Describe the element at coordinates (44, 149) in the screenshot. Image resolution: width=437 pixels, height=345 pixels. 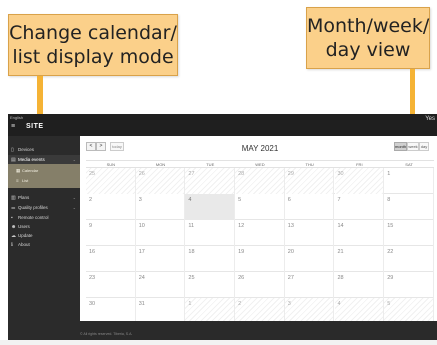
I see `sidebar-item-devices: ▯ Devices` at that location.